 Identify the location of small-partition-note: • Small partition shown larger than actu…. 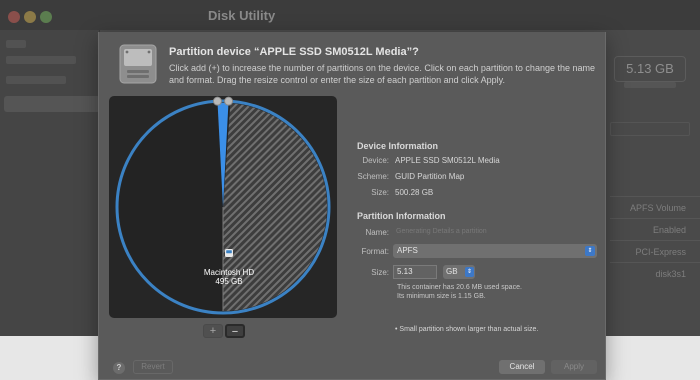
(467, 329).